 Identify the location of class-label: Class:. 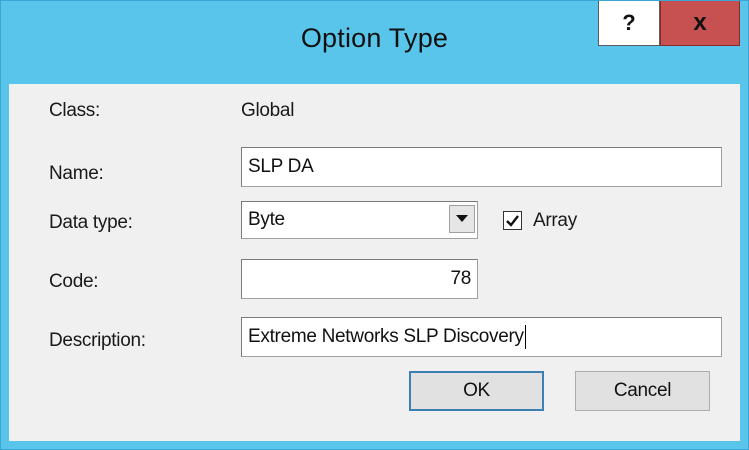
(74, 110).